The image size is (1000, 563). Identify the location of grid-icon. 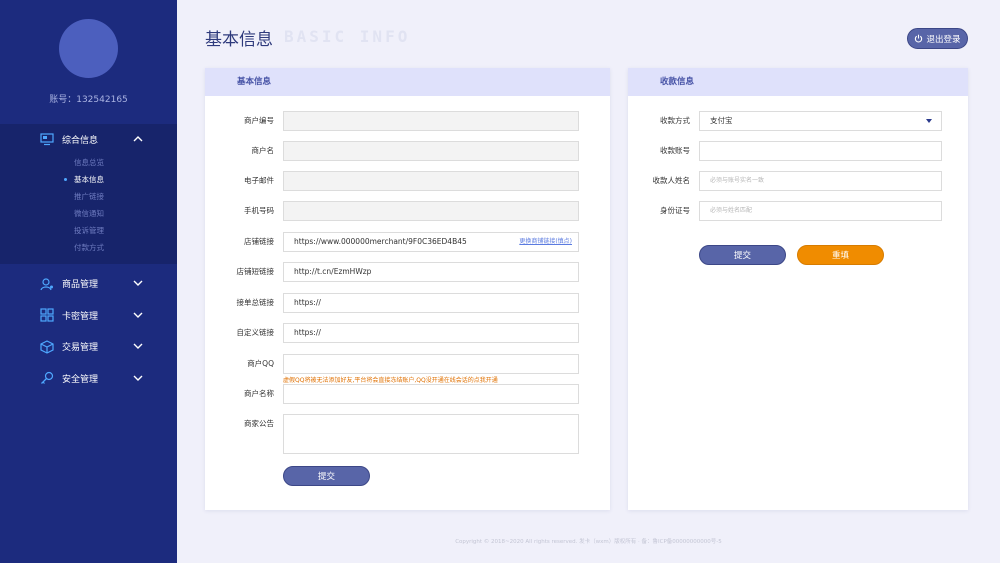
(47, 315).